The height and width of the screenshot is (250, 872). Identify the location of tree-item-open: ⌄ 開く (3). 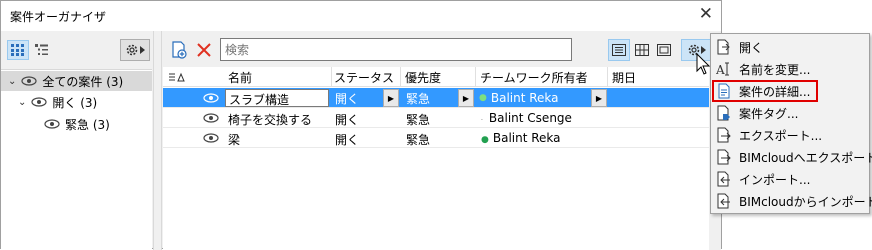
(57, 102).